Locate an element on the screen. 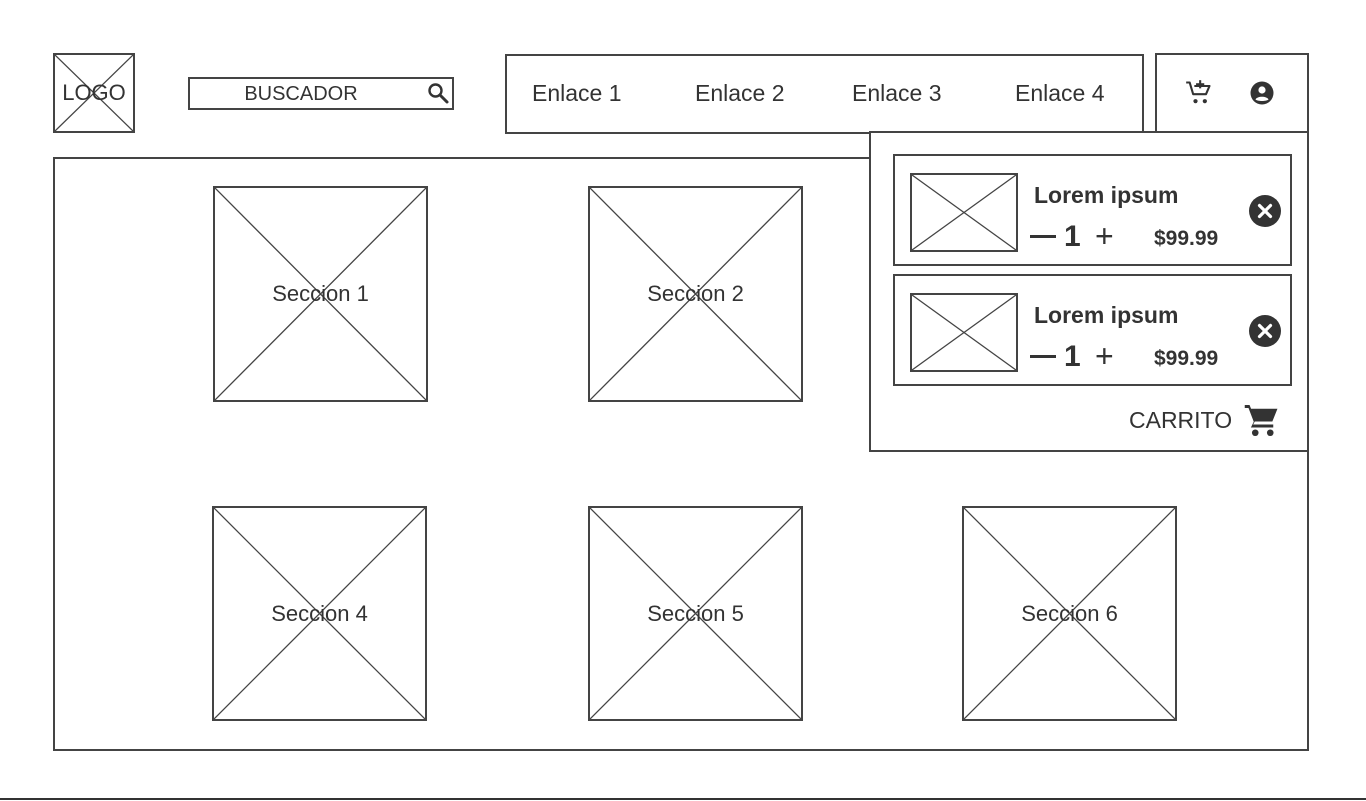  search-input: BUSCADOR is located at coordinates (301, 94).